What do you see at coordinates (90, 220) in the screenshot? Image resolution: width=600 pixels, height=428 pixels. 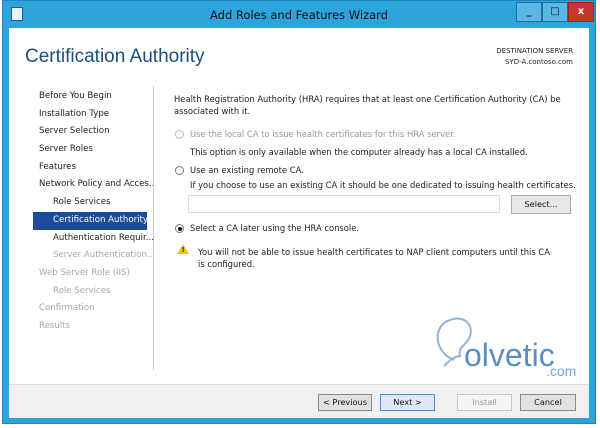 I see `nav-item-certification-authority: Certification Authority` at bounding box center [90, 220].